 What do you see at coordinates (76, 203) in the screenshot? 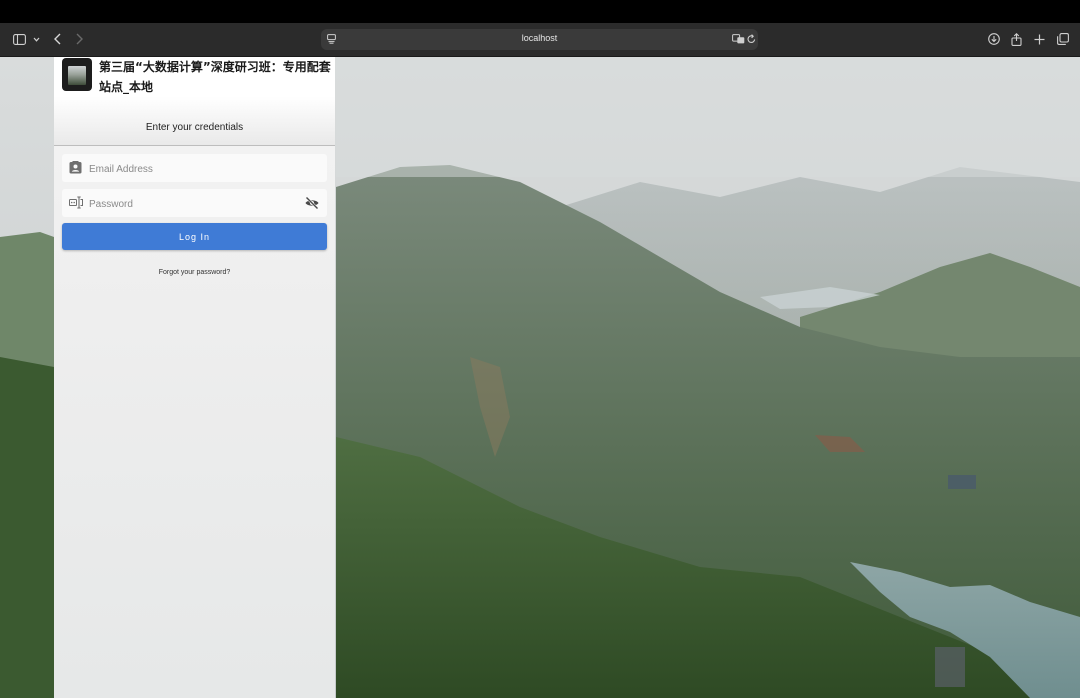
I see `password-field-icon` at bounding box center [76, 203].